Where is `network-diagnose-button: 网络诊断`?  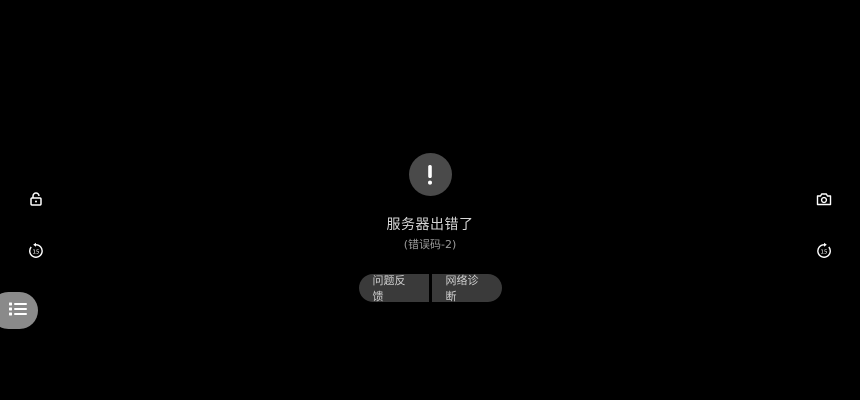 network-diagnose-button: 网络诊断 is located at coordinates (466, 288).